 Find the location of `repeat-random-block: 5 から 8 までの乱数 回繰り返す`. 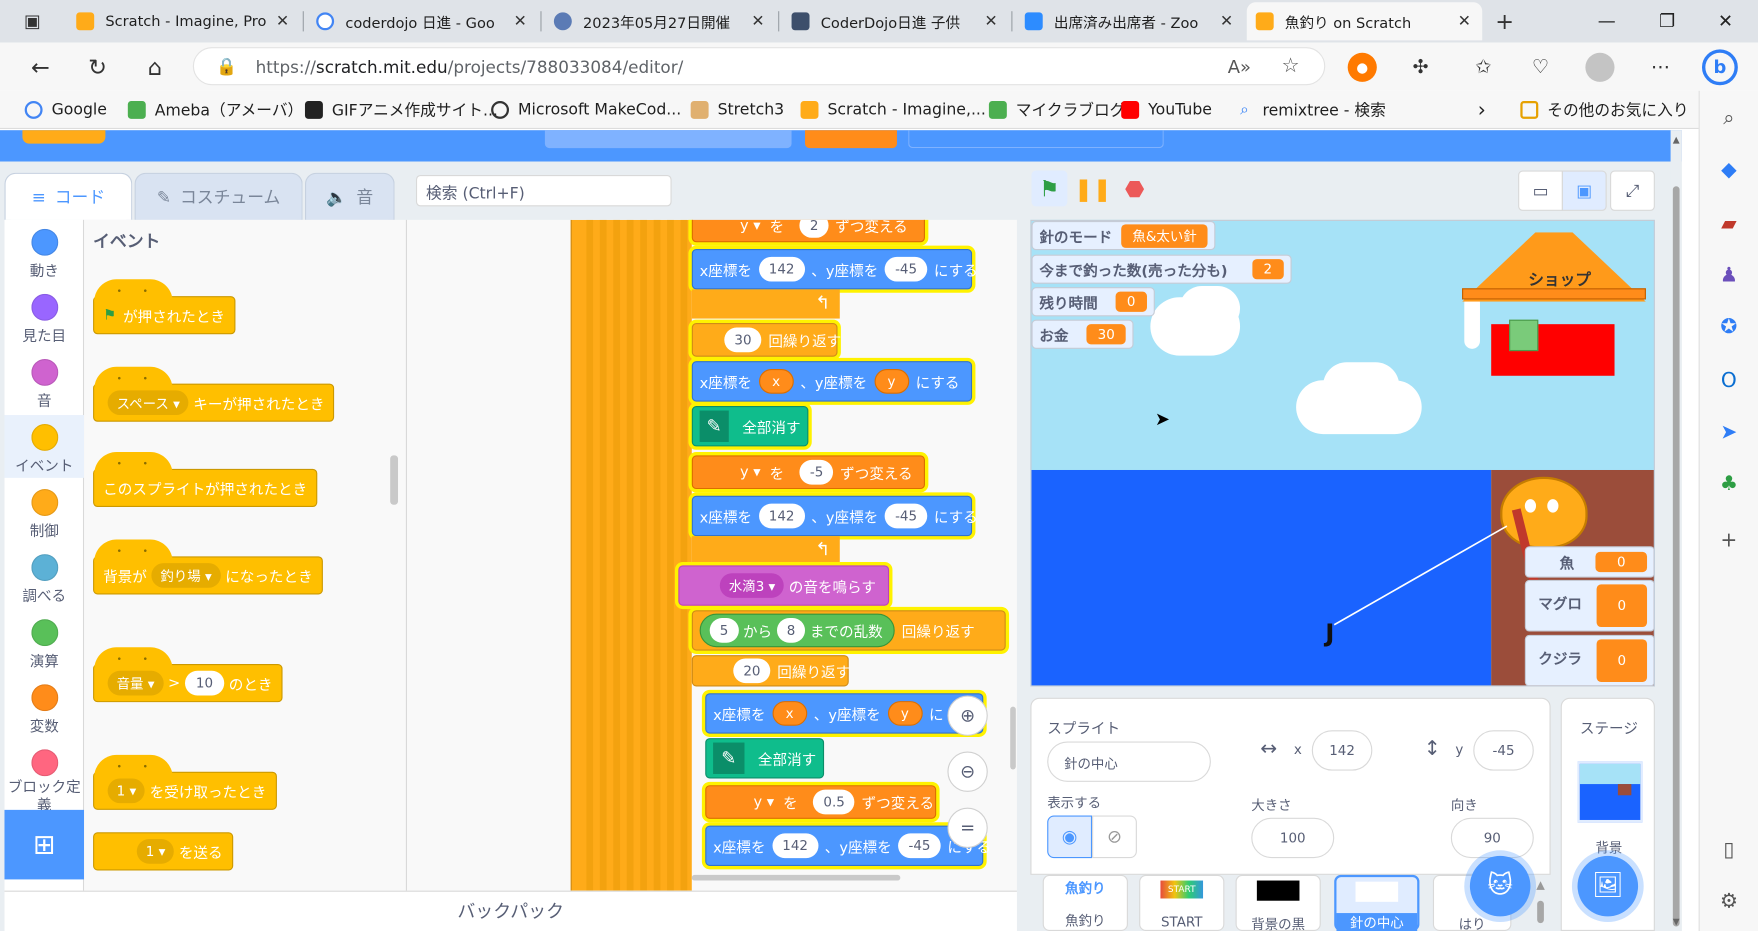

repeat-random-block: 5 から 8 までの乱数 回繰り返す is located at coordinates (848, 630).